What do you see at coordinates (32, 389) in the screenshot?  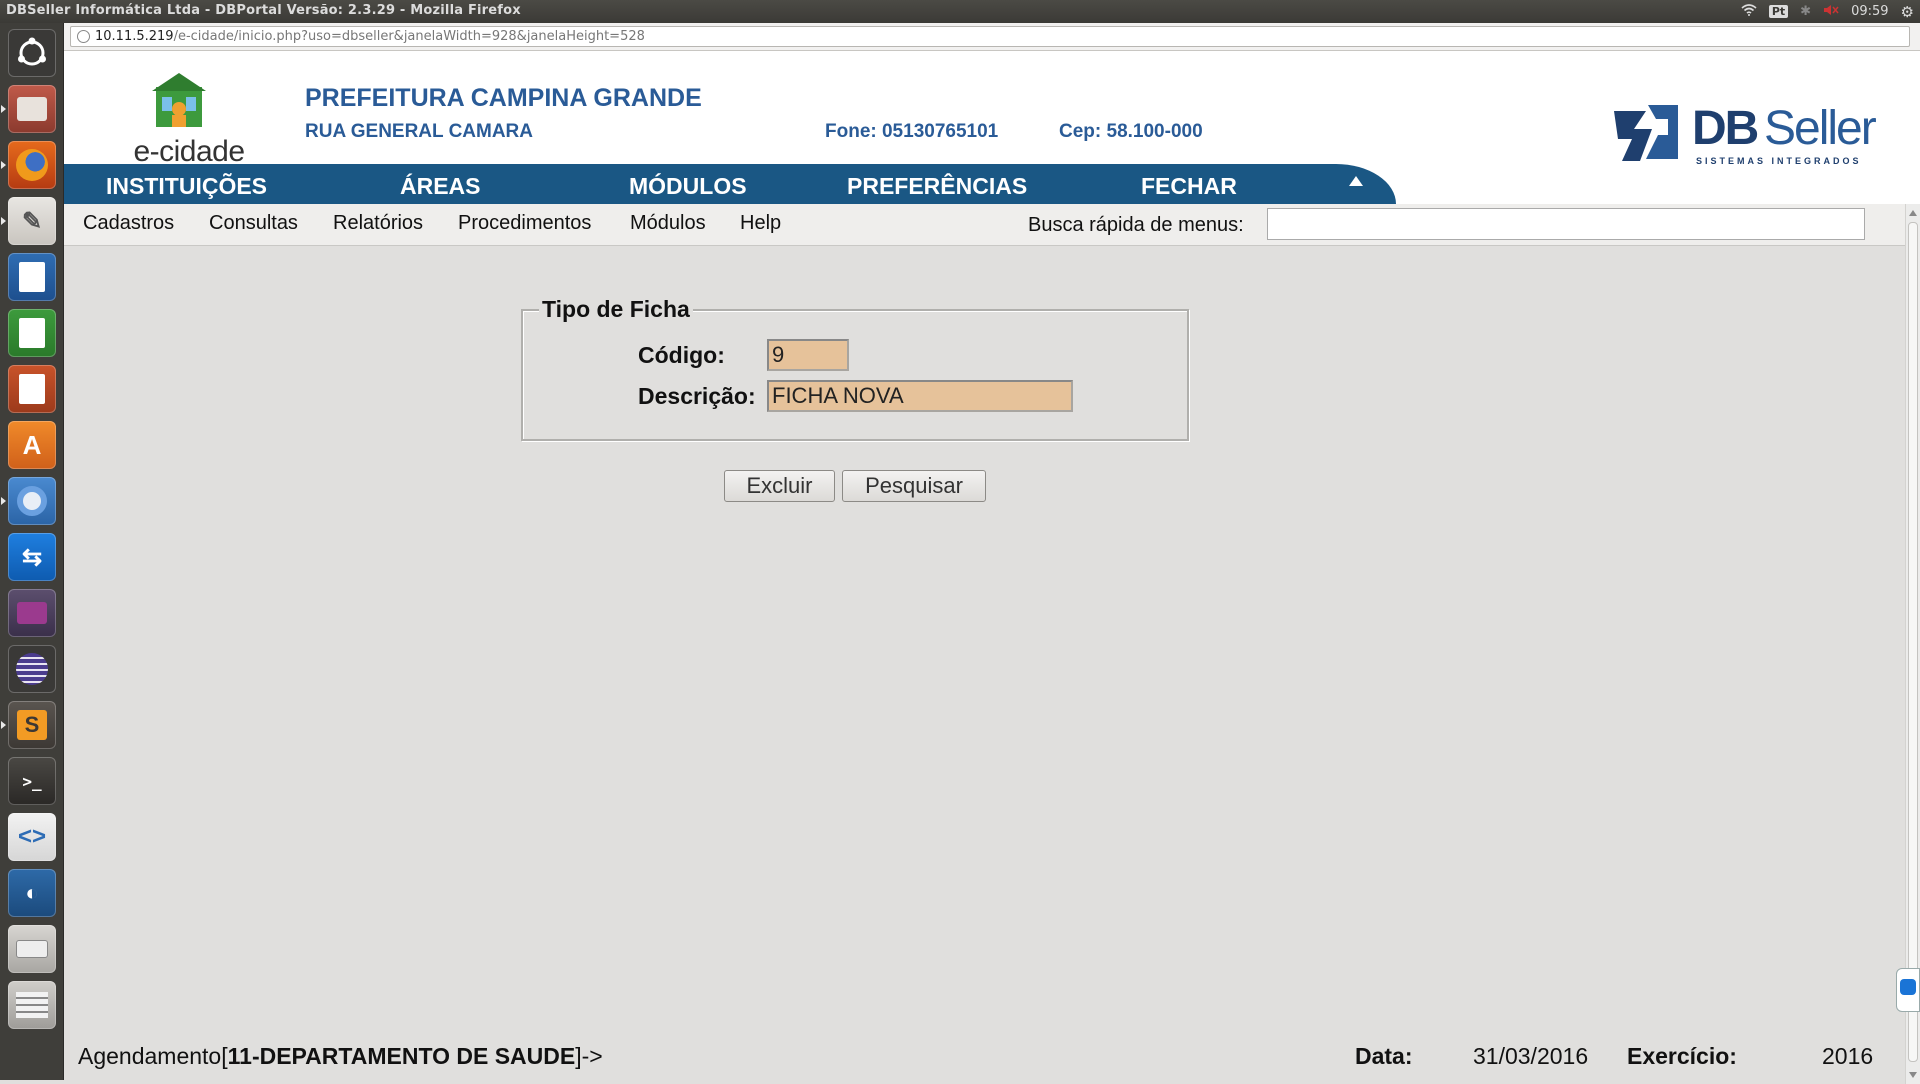 I see `impress-icon` at bounding box center [32, 389].